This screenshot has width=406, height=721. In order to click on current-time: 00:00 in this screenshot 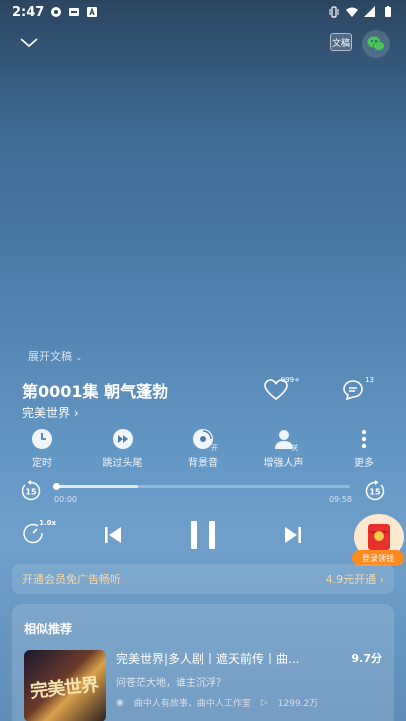, I will do `click(66, 499)`.